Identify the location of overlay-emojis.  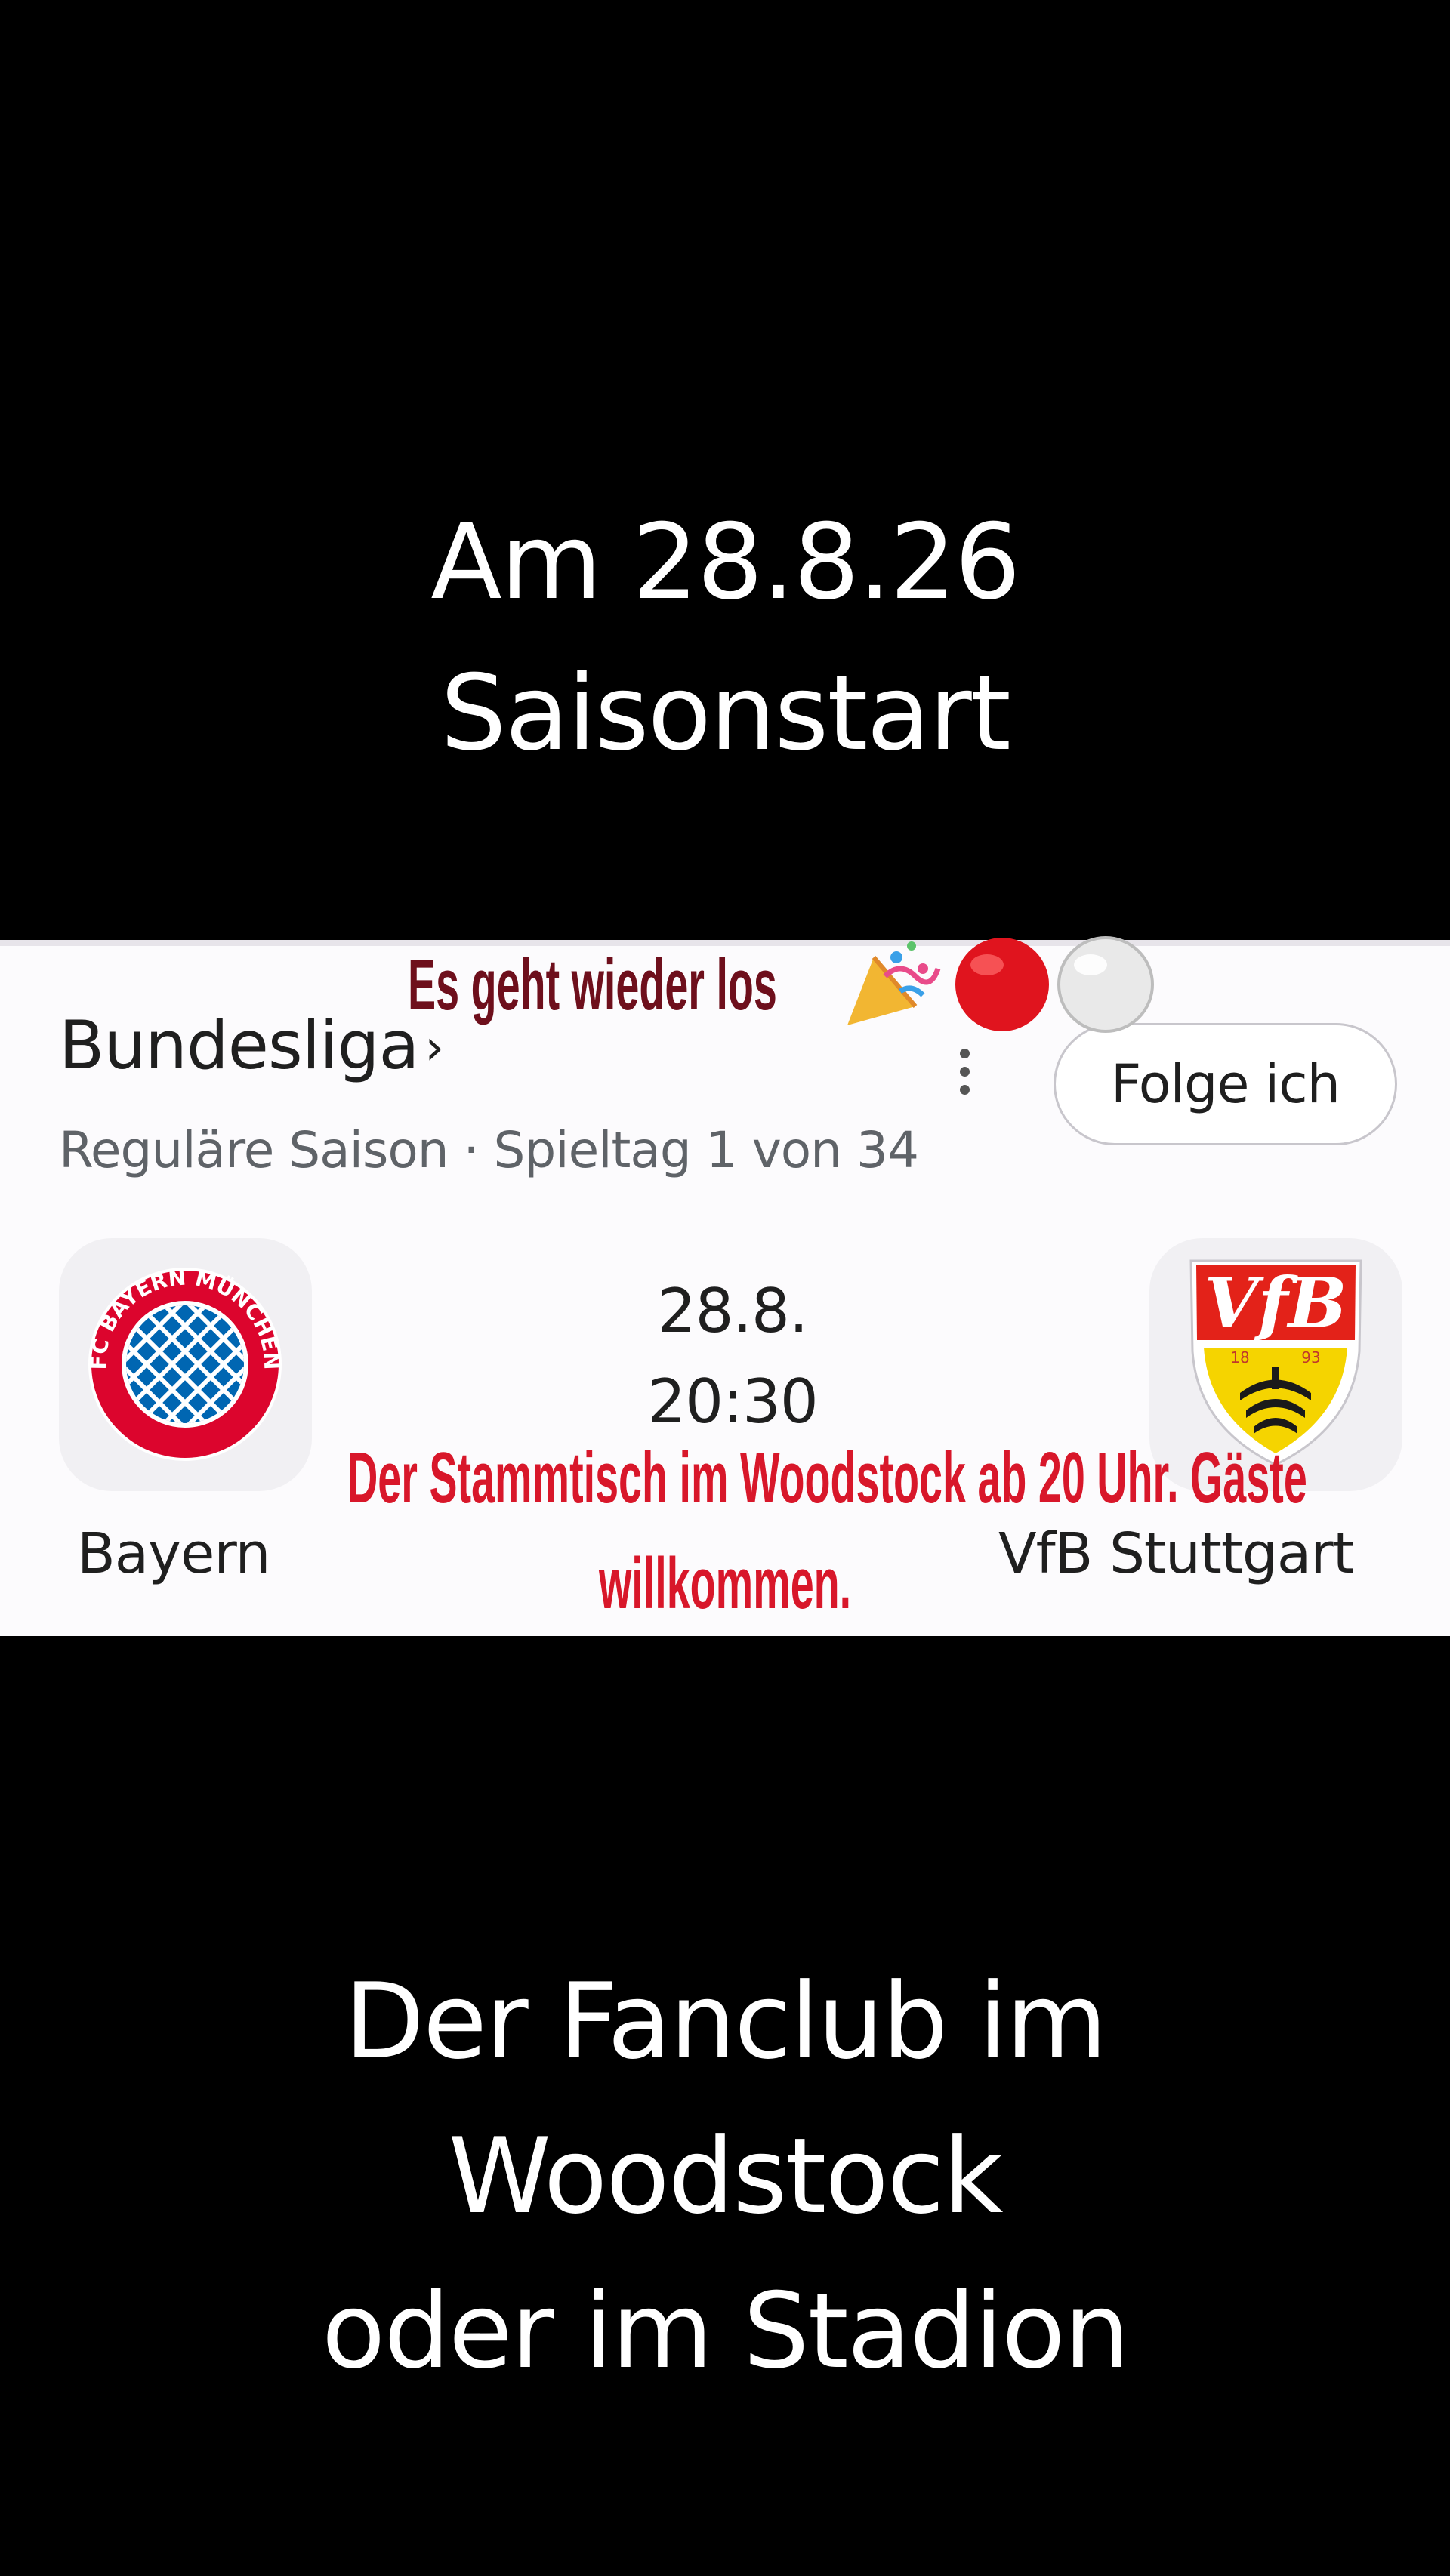
(1000, 985).